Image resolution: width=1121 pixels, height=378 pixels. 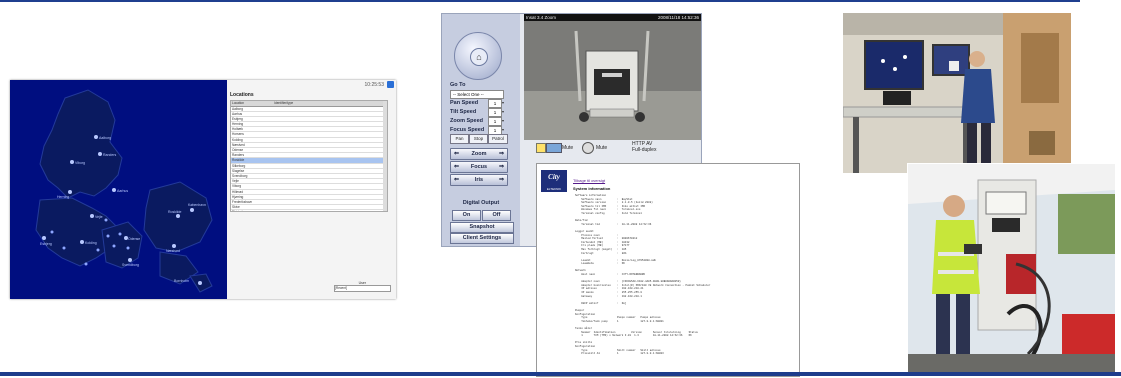 I want to click on svg-text: Svendborg, so click(x=130, y=265).